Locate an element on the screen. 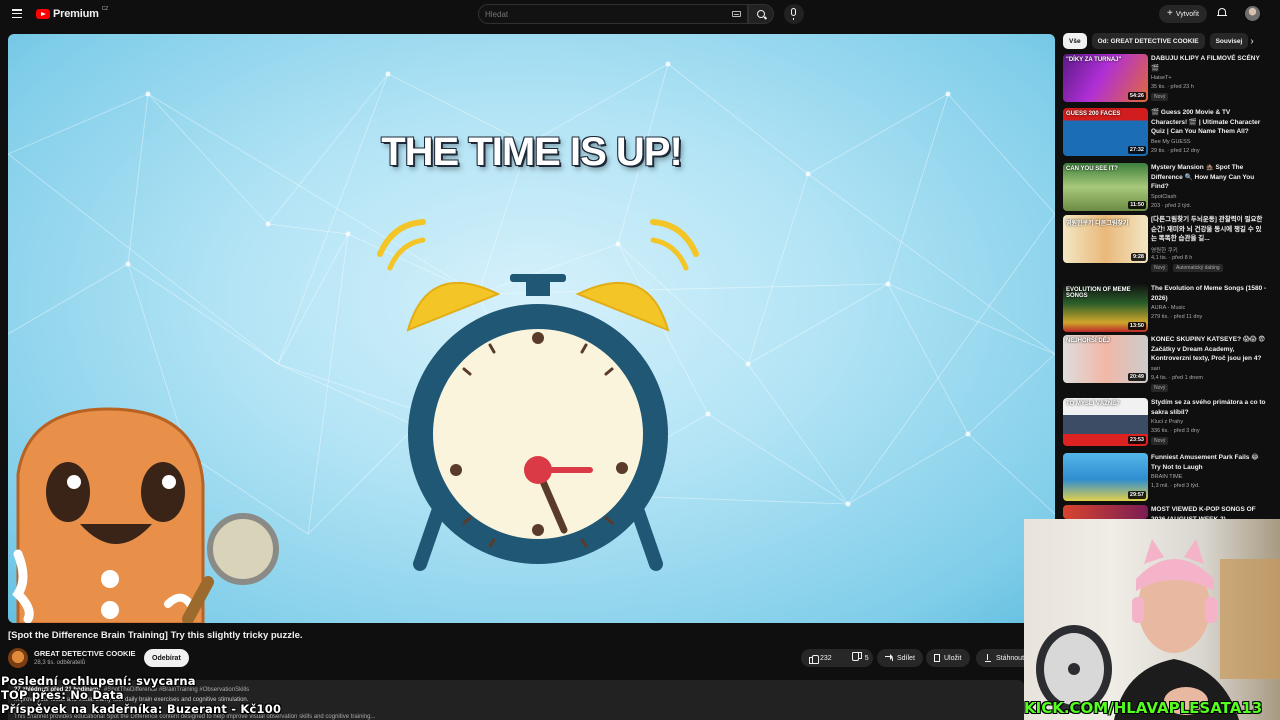  channel-subscribers: 28,3 tis. odběratelů is located at coordinates (60, 663).